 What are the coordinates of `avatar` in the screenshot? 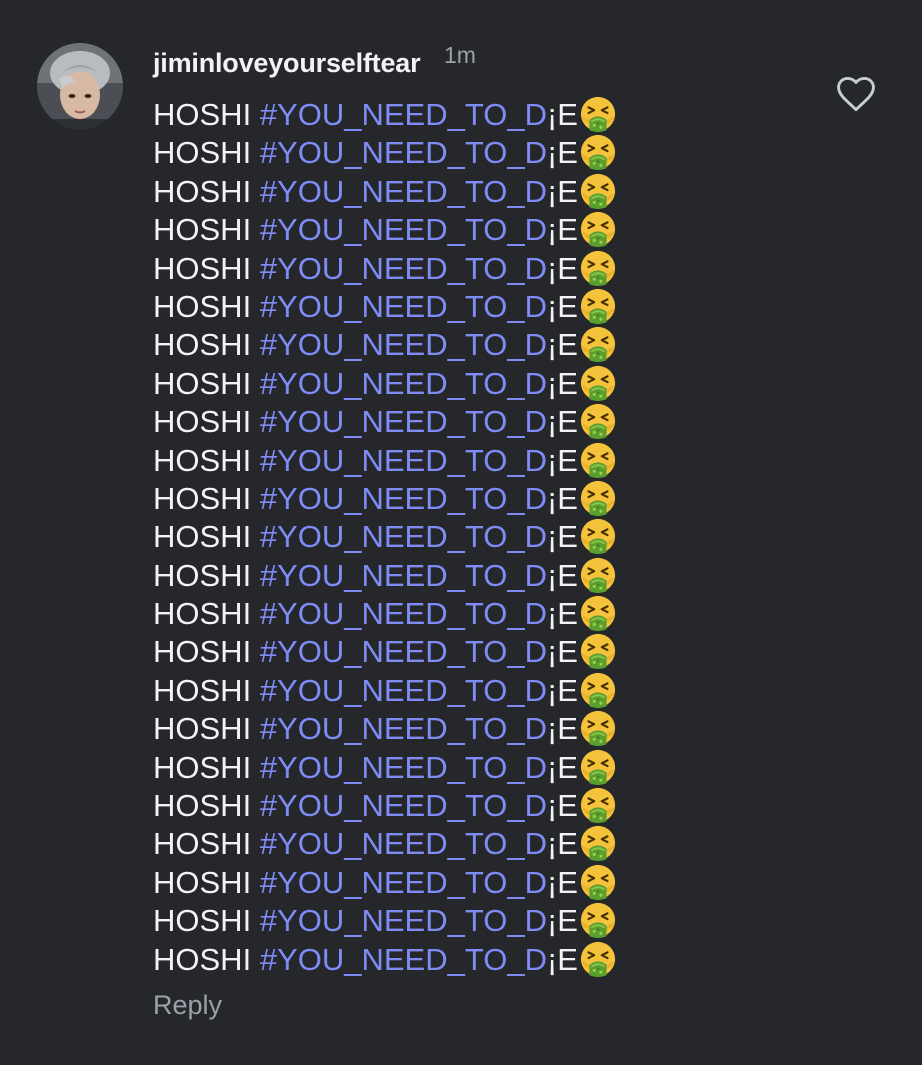 It's located at (80, 86).